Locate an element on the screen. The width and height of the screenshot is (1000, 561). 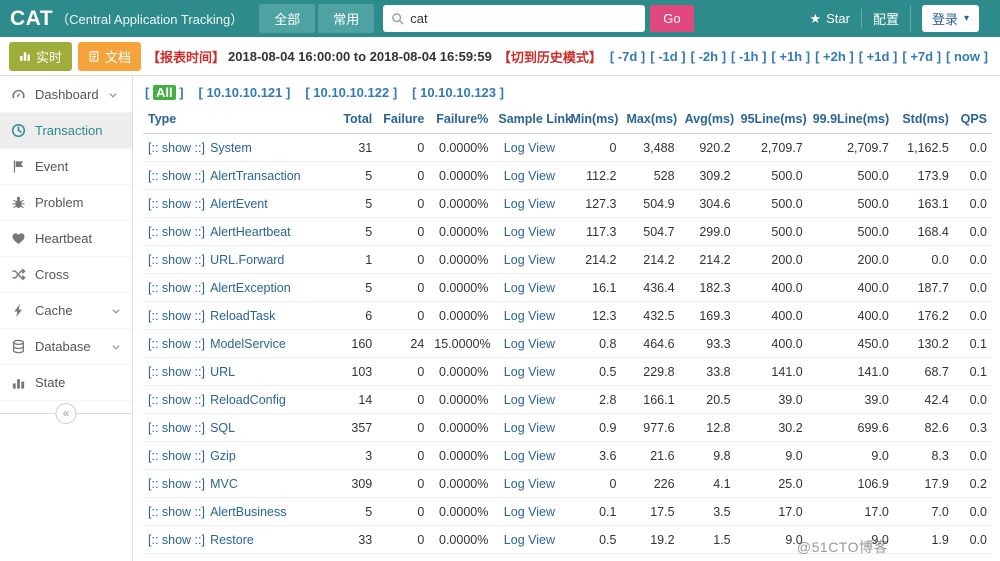
collapse-sidebar-button: « is located at coordinates (66, 413).